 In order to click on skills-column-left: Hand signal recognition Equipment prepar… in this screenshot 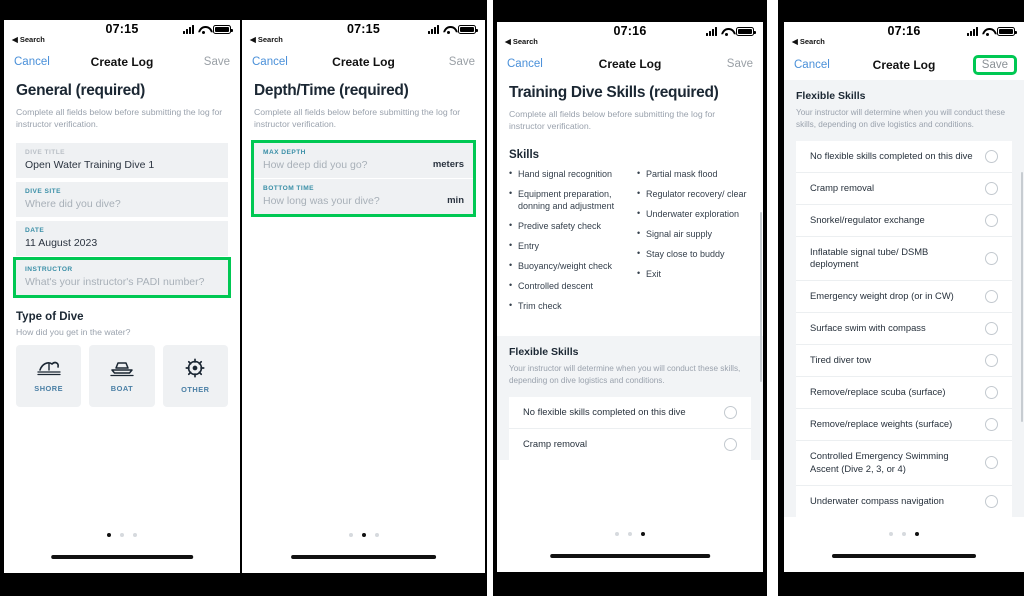, I will do `click(566, 243)`.